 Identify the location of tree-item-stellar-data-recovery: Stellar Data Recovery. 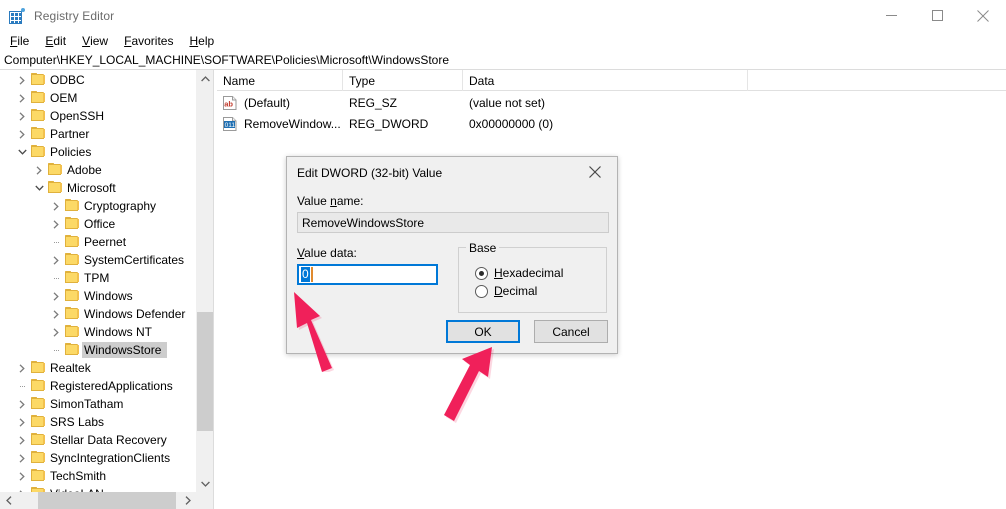
(98, 440).